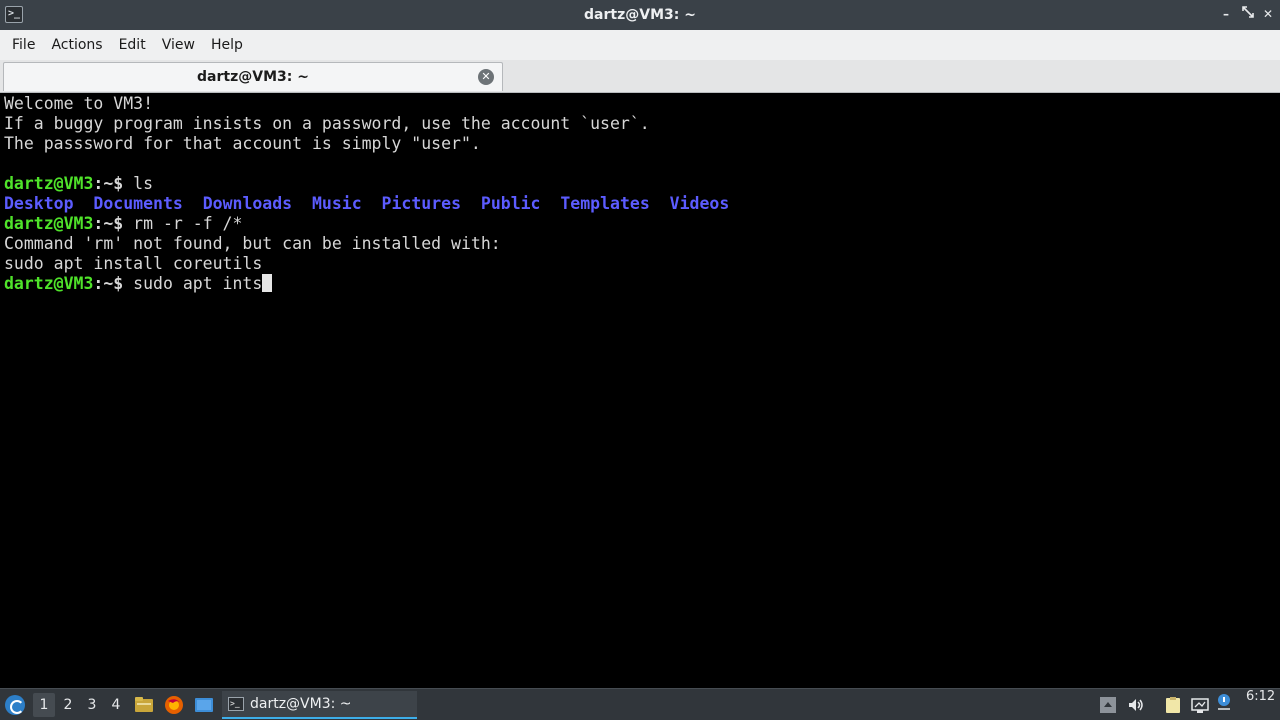  I want to click on tab-terminal: dartz@VM3: ~ ✕, so click(253, 76).